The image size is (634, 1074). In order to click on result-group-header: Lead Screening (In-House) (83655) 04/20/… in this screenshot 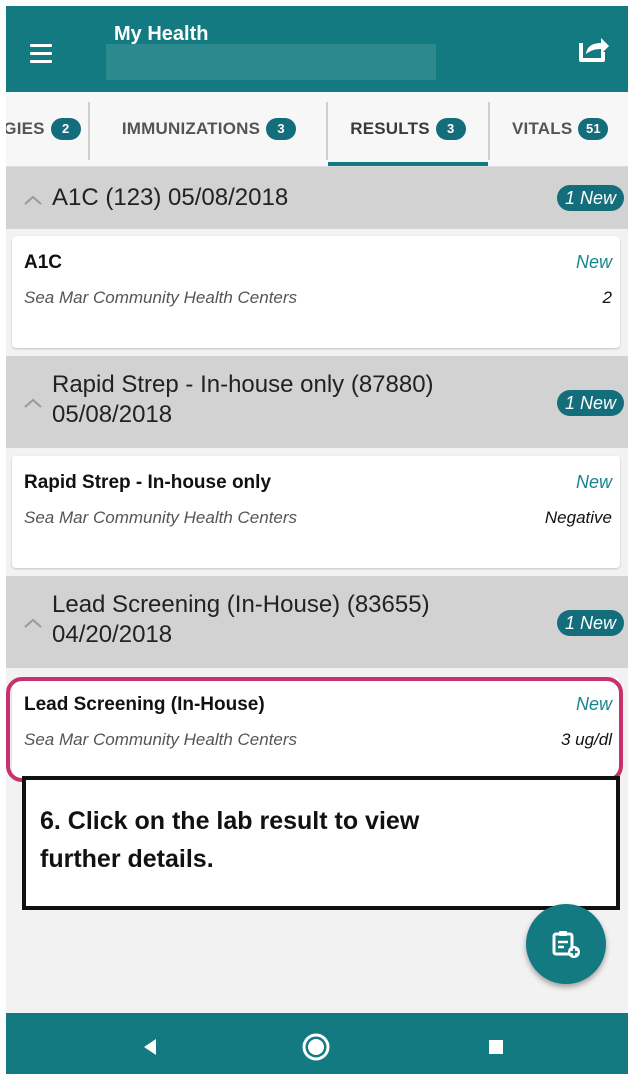, I will do `click(317, 622)`.